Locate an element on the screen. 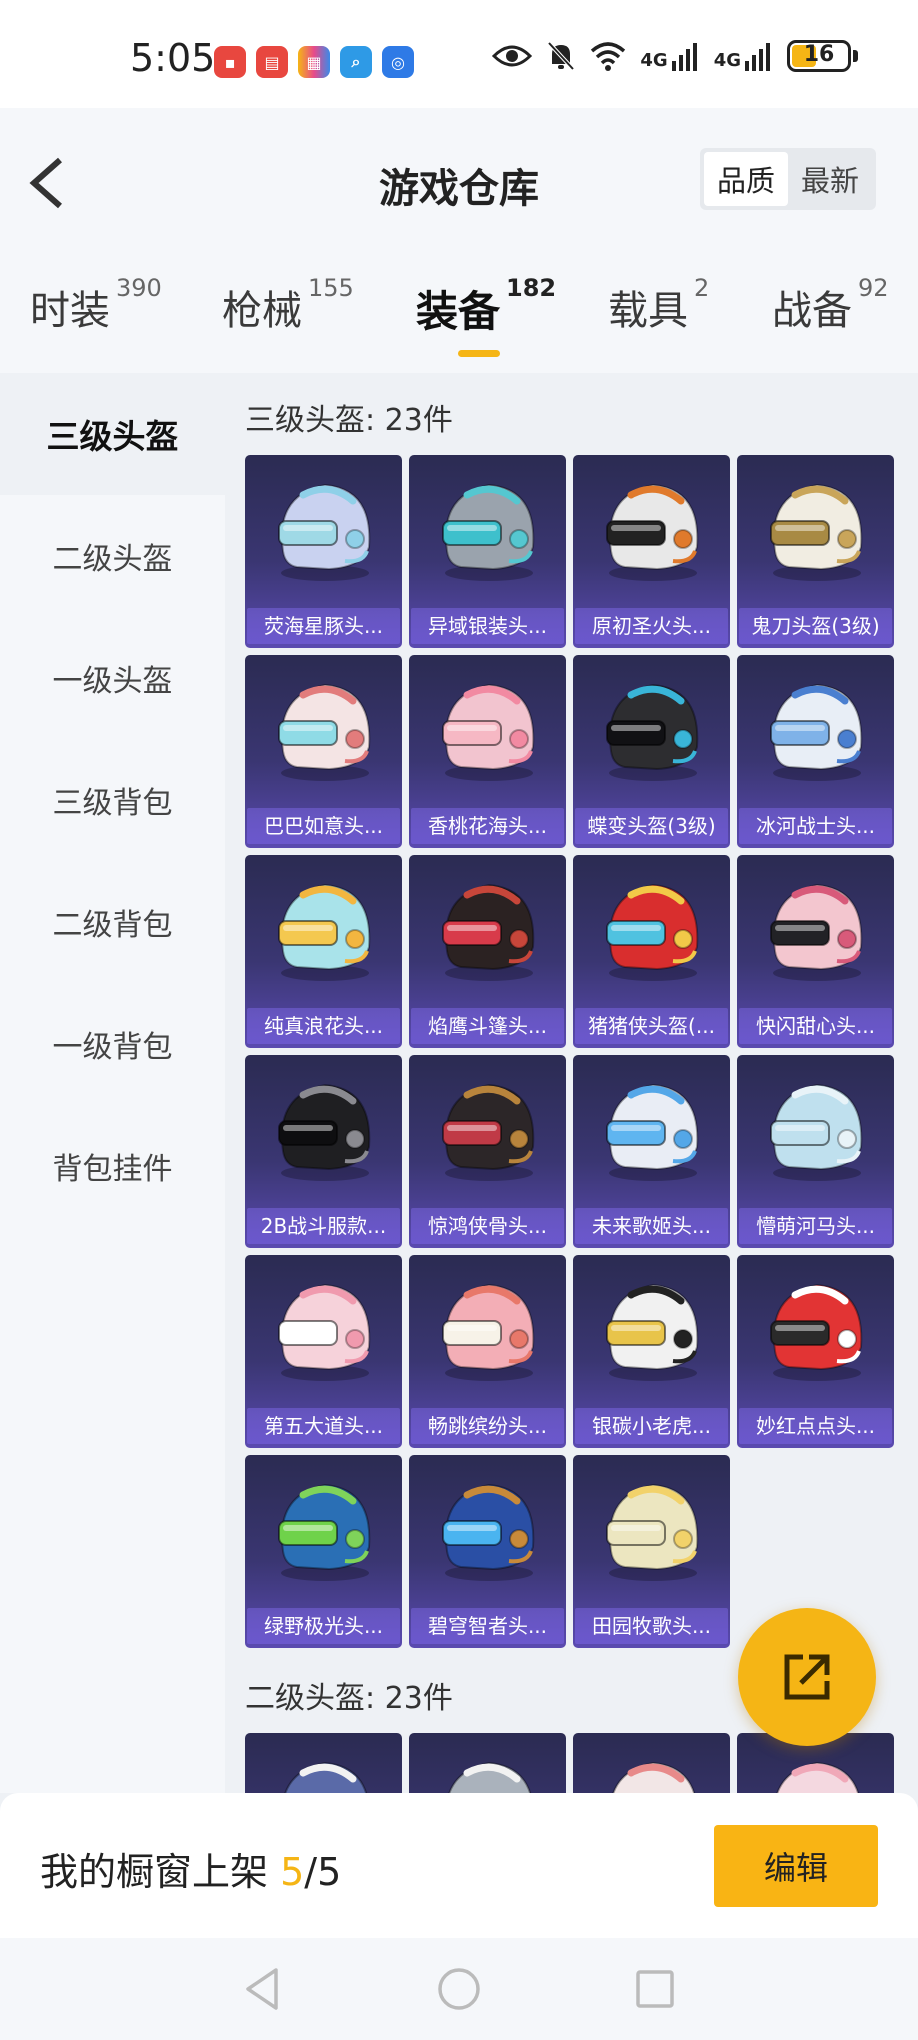 The image size is (918, 2040). nav-back-button is located at coordinates (263, 1989).